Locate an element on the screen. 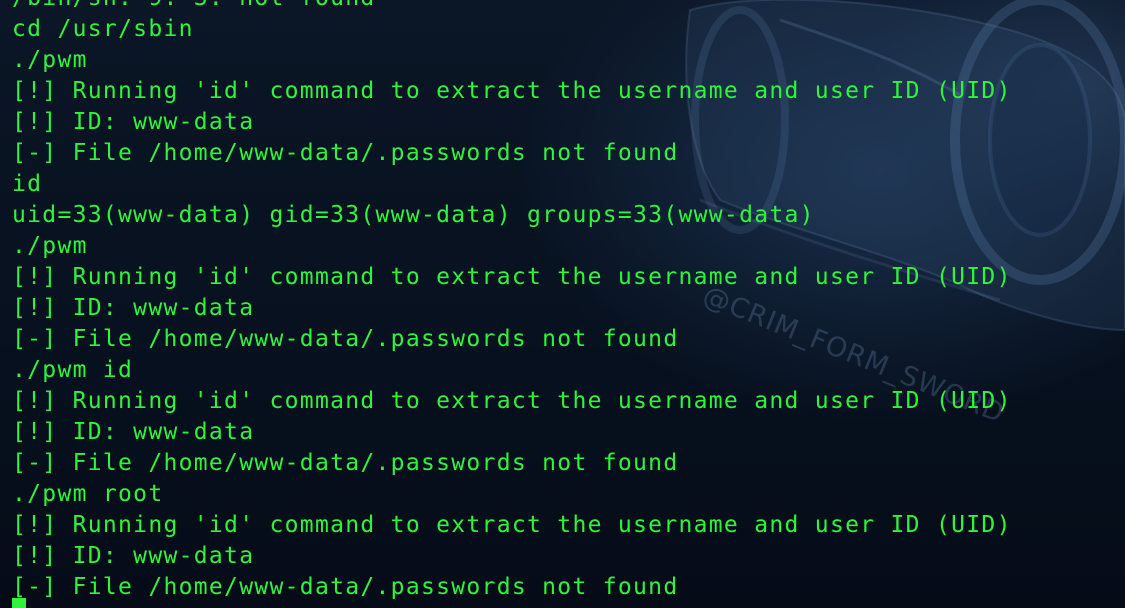 Image resolution: width=1125 pixels, height=608 pixels. terminal-line: /bin/sh: 9: 3: not found is located at coordinates (512, 7).